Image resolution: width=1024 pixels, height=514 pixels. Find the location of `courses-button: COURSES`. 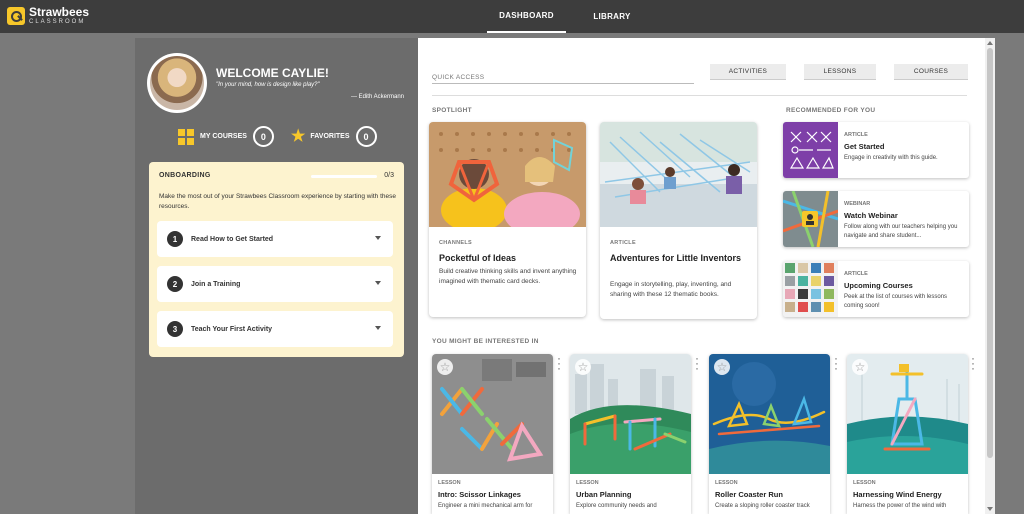

courses-button: COURSES is located at coordinates (931, 72).